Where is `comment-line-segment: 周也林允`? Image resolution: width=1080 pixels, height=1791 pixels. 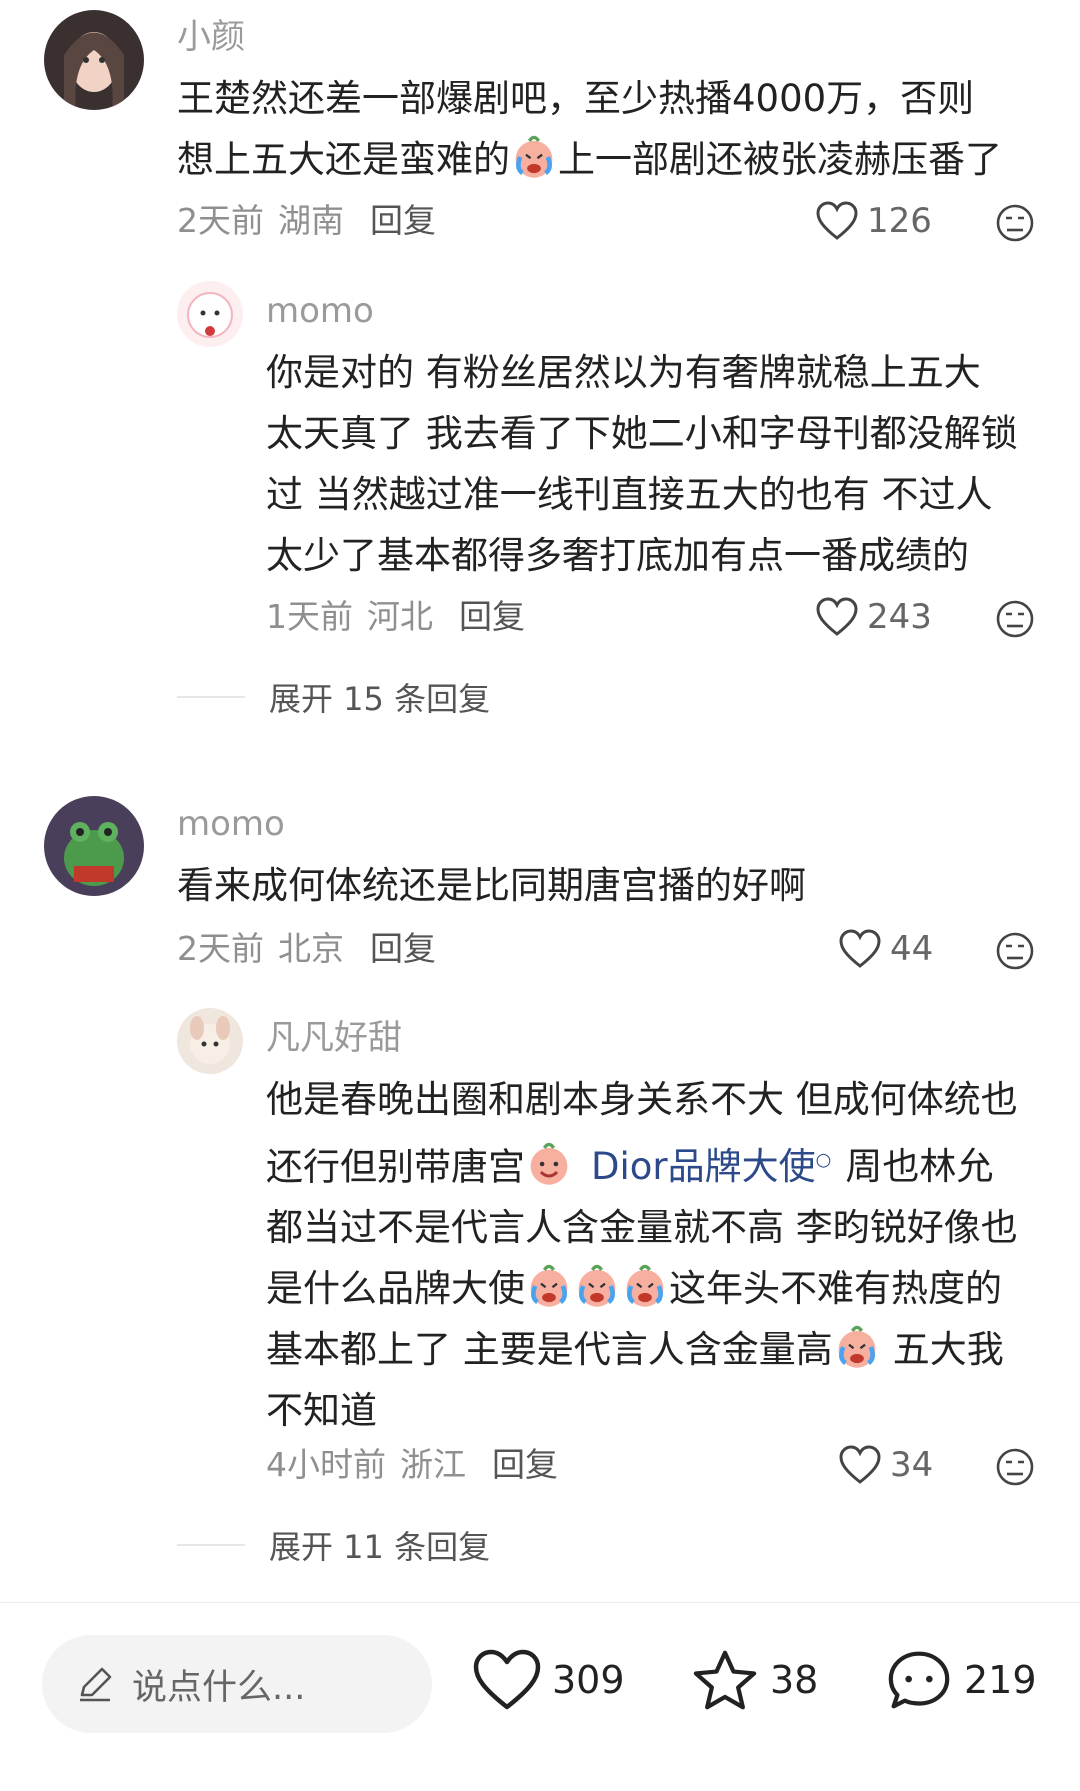 comment-line-segment: 周也林允 is located at coordinates (919, 1167).